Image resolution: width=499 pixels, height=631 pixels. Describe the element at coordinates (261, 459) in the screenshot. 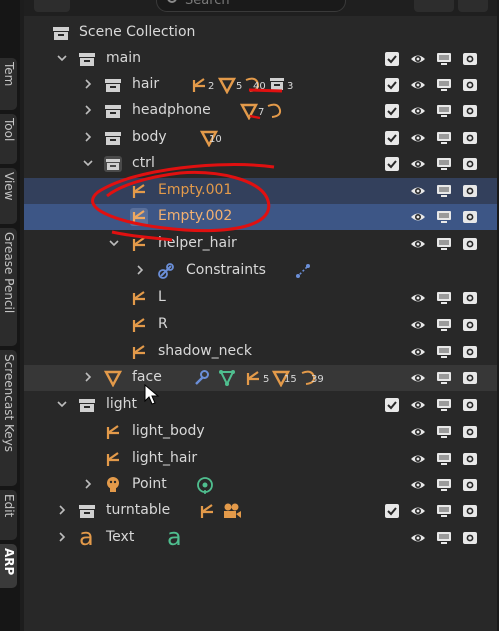

I see `tree-row-light-hair: light_hair` at that location.